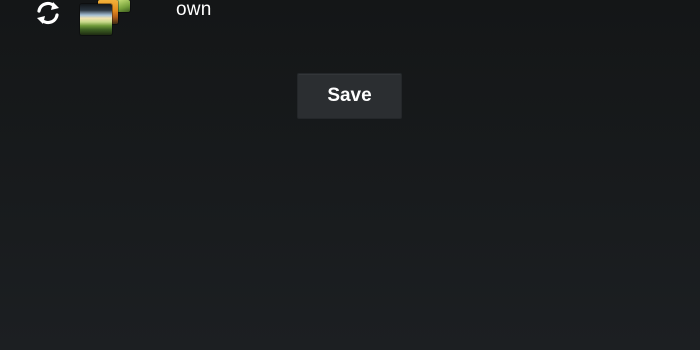 This screenshot has width=700, height=350. Describe the element at coordinates (194, 10) in the screenshot. I see `option-label: own` at that location.